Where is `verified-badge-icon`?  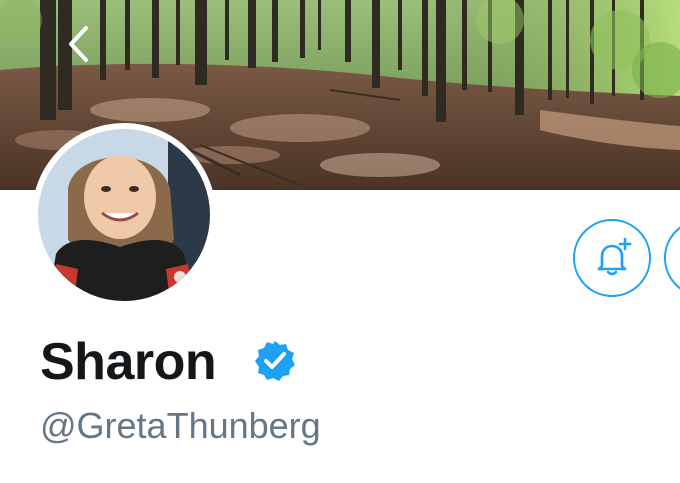 verified-badge-icon is located at coordinates (275, 361).